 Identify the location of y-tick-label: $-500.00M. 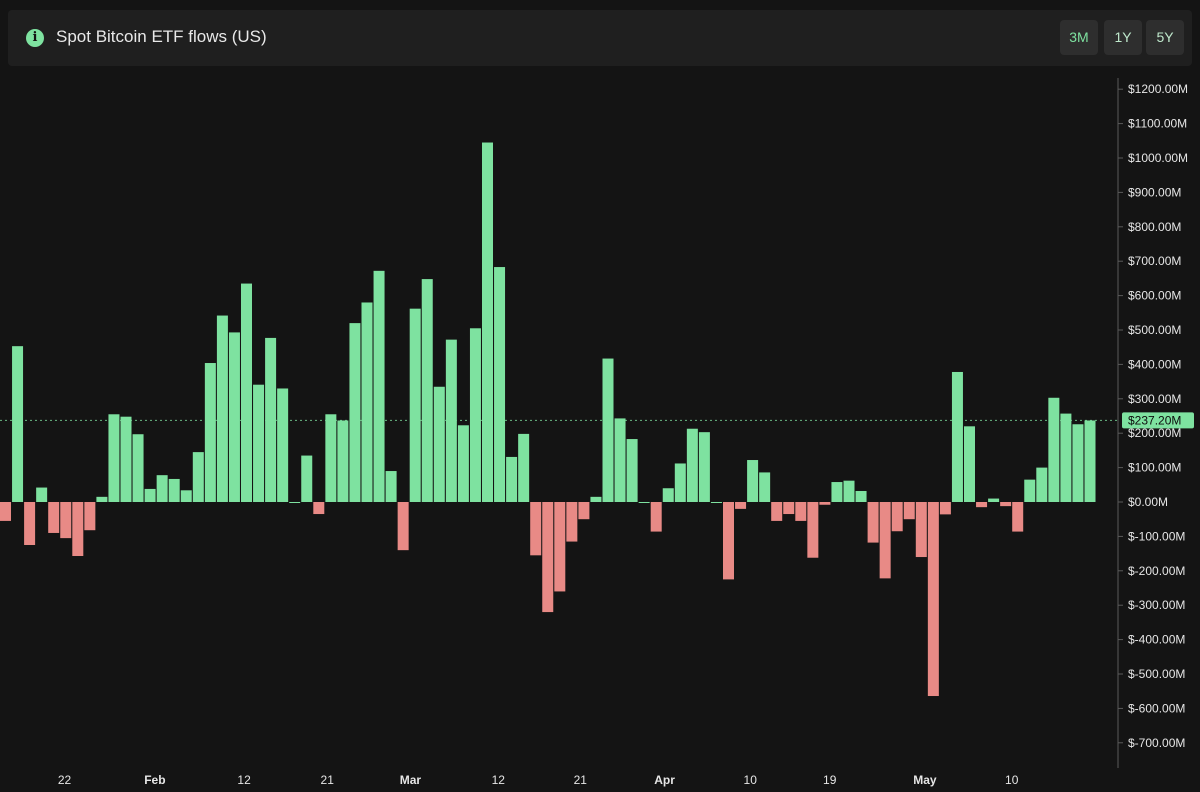
(1156, 674).